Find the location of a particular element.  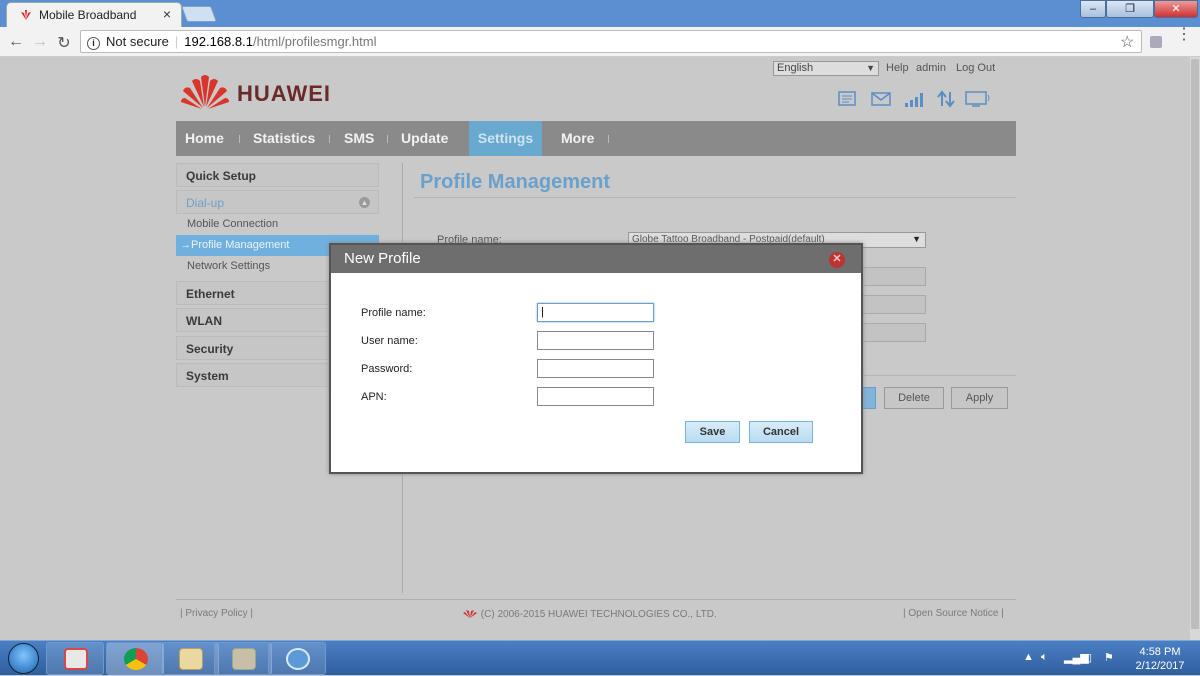

media-player-icon is located at coordinates (76, 659).